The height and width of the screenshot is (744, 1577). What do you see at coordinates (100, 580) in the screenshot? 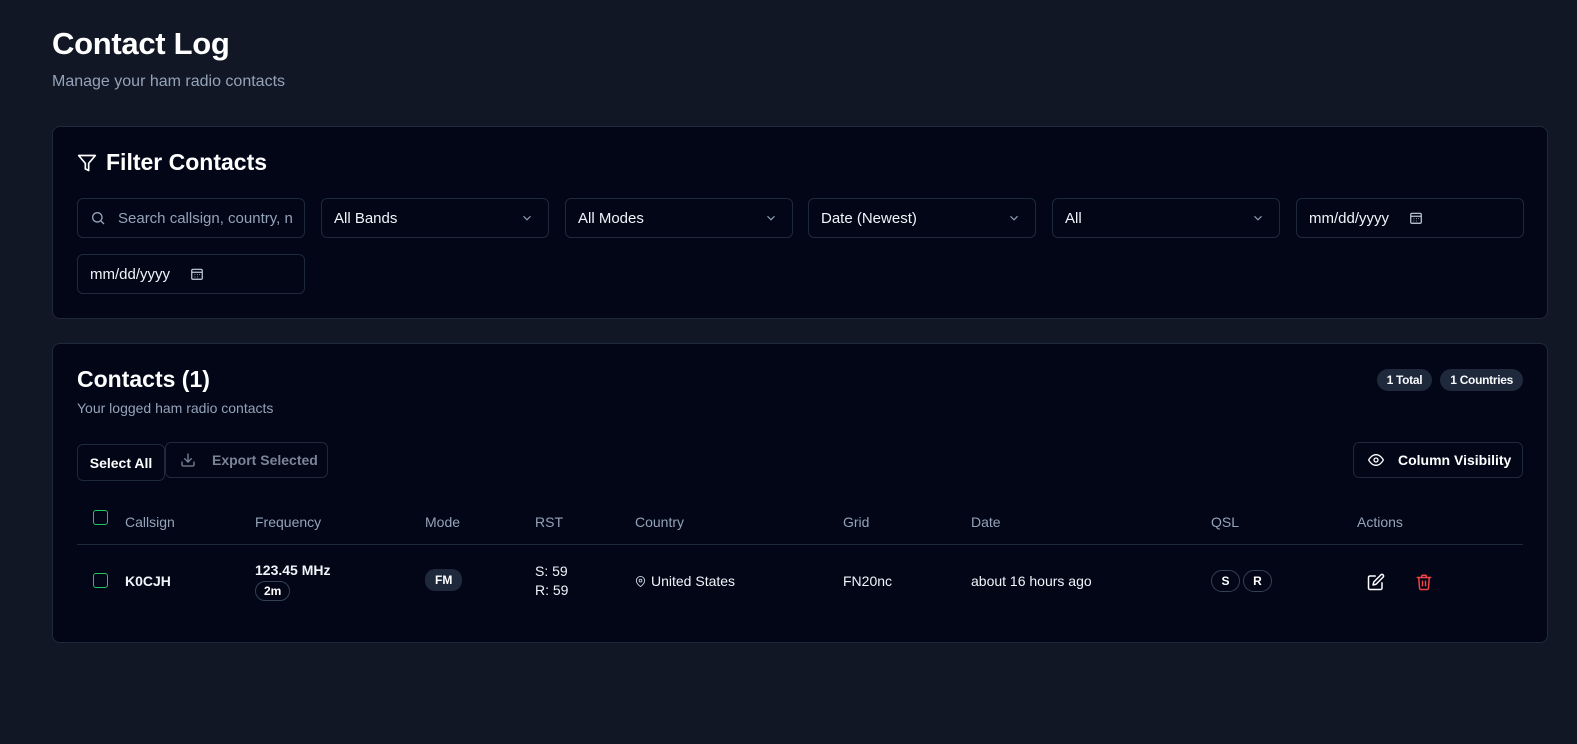
I see `row-checkbox` at bounding box center [100, 580].